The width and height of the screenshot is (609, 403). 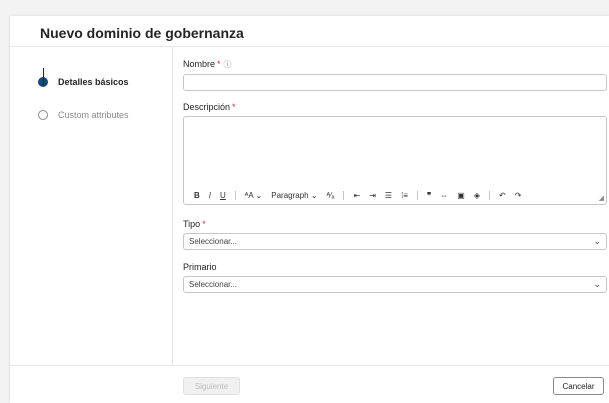 What do you see at coordinates (207, 64) in the screenshot?
I see `name-label: Nombre * ⓘ` at bounding box center [207, 64].